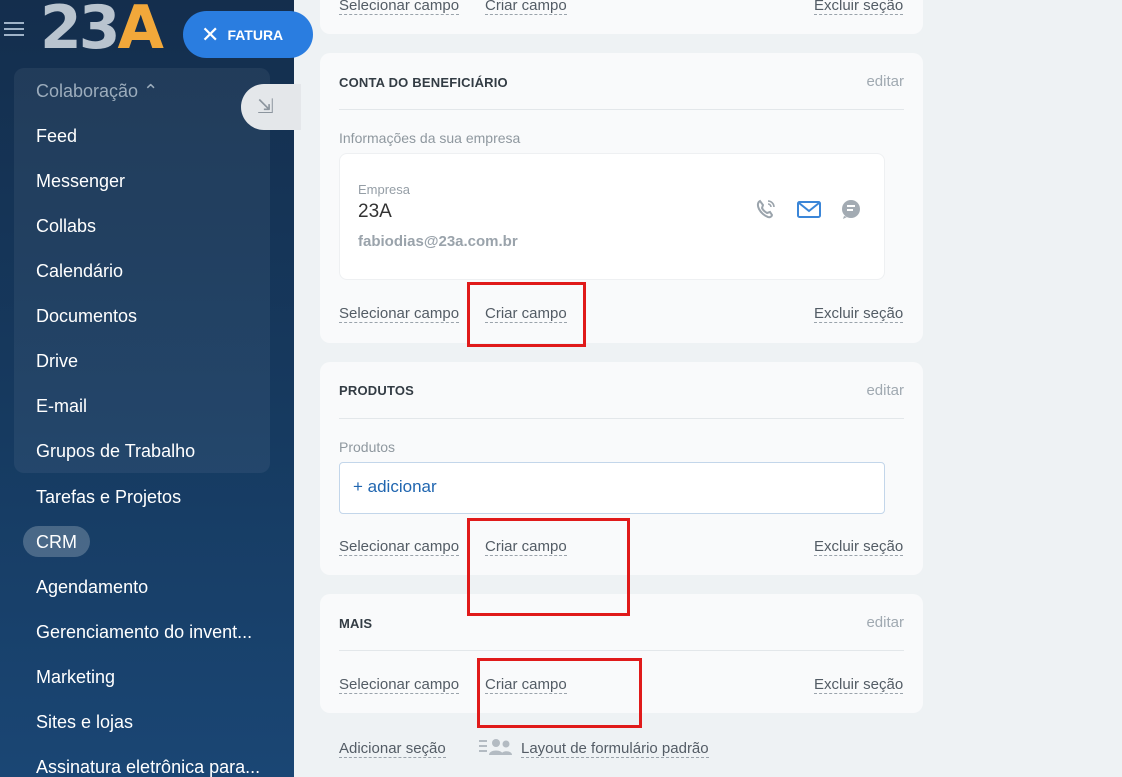  I want to click on sidebar-group-header: Colaboração ⌃, so click(97, 91).